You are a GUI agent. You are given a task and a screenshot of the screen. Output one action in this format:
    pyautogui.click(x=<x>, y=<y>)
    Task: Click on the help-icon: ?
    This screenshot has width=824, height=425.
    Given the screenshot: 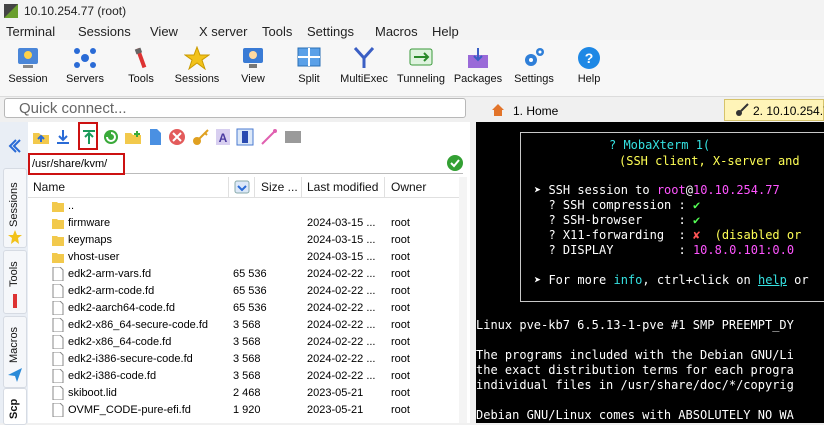 What is the action you would take?
    pyautogui.click(x=589, y=58)
    